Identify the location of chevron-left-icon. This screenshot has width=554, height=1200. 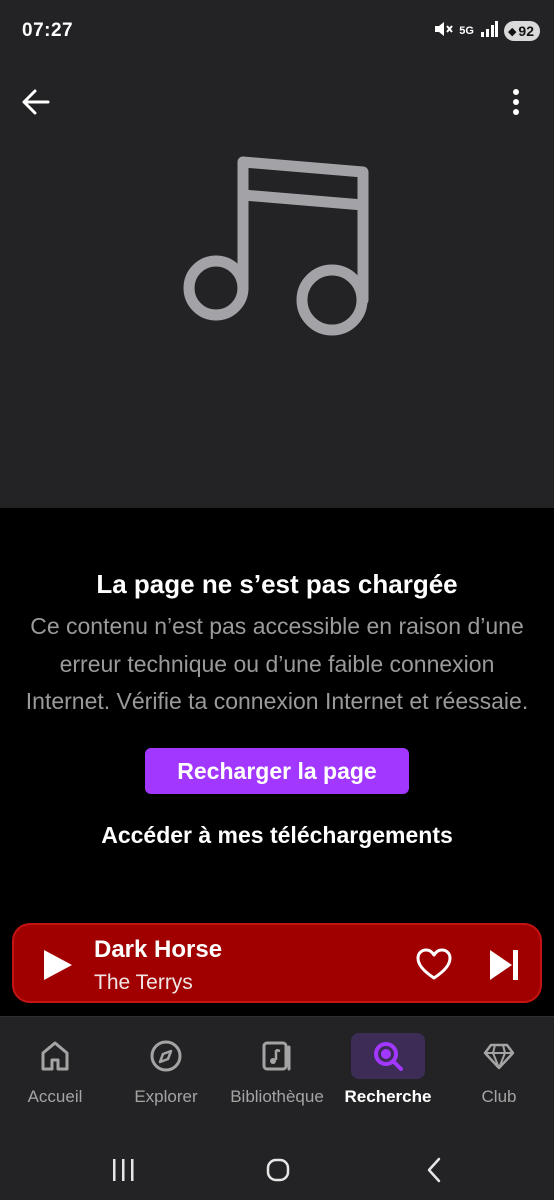
(434, 1170).